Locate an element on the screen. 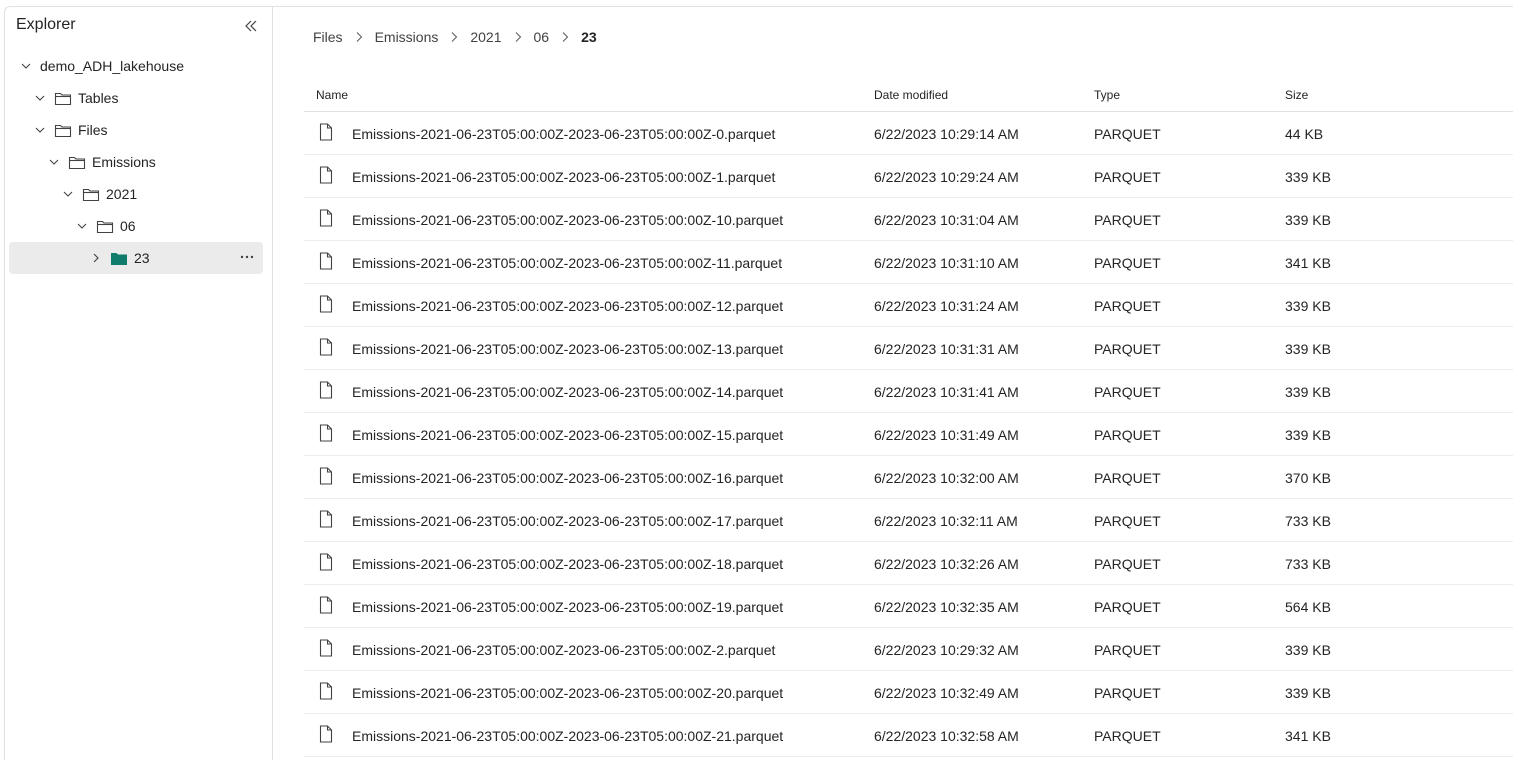 This screenshot has height=760, width=1513. date-modified: 6/22/2023 10:32:11 AM is located at coordinates (946, 521).